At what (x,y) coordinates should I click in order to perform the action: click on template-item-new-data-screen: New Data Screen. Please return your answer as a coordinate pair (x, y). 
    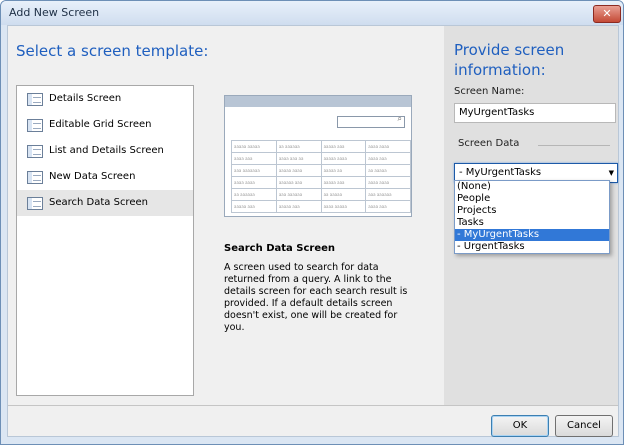
    Looking at the image, I should click on (105, 177).